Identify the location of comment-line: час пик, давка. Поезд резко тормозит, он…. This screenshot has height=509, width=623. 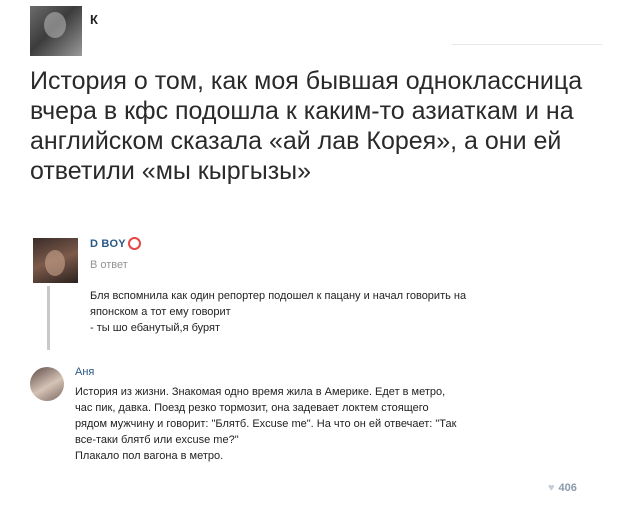
(252, 408).